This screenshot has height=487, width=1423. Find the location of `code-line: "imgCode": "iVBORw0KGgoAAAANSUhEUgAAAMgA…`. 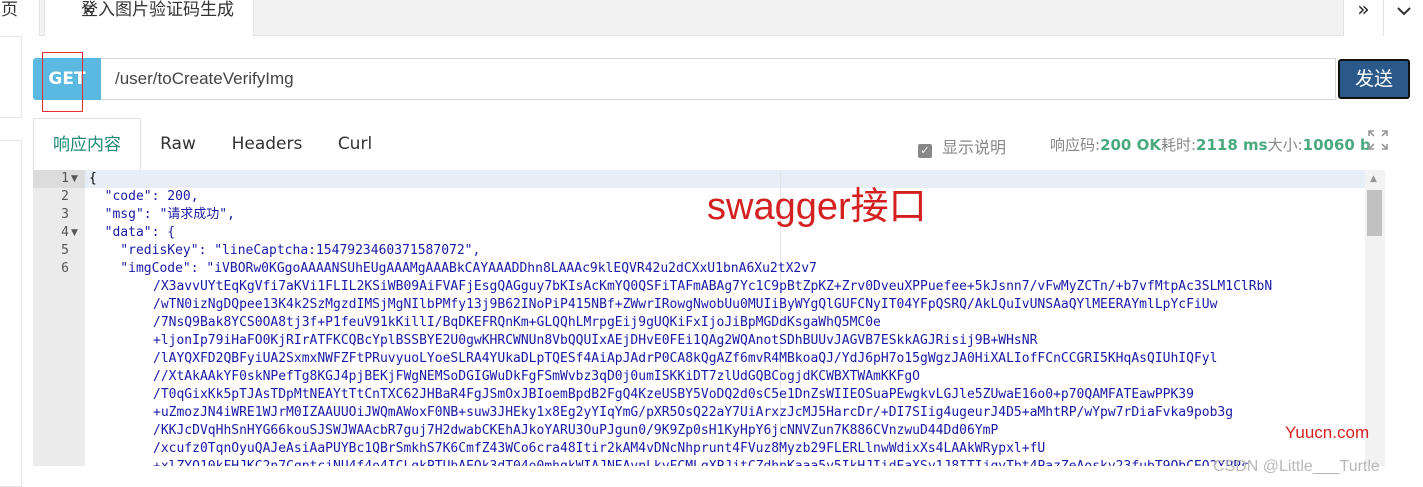

code-line: "imgCode": "iVBORw0KGgoAAAANSUhEUgAAAMgA… is located at coordinates (453, 268).